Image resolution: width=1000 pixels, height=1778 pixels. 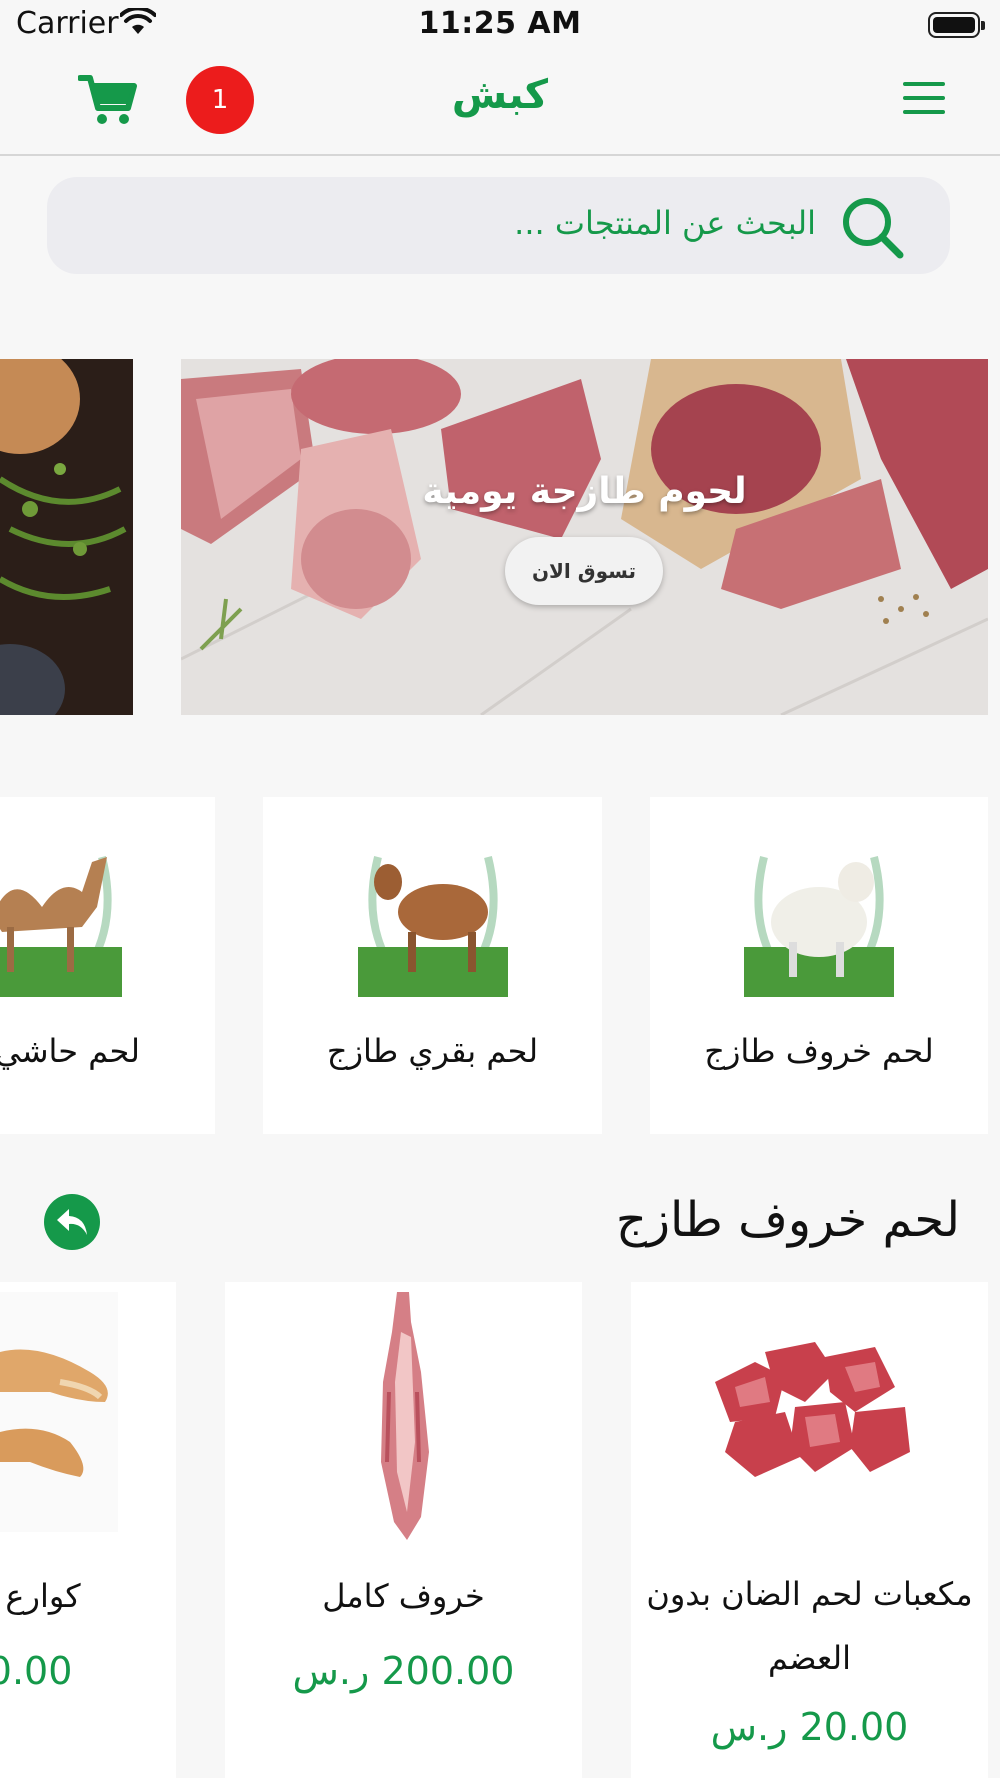 I want to click on cow-icon, so click(x=433, y=926).